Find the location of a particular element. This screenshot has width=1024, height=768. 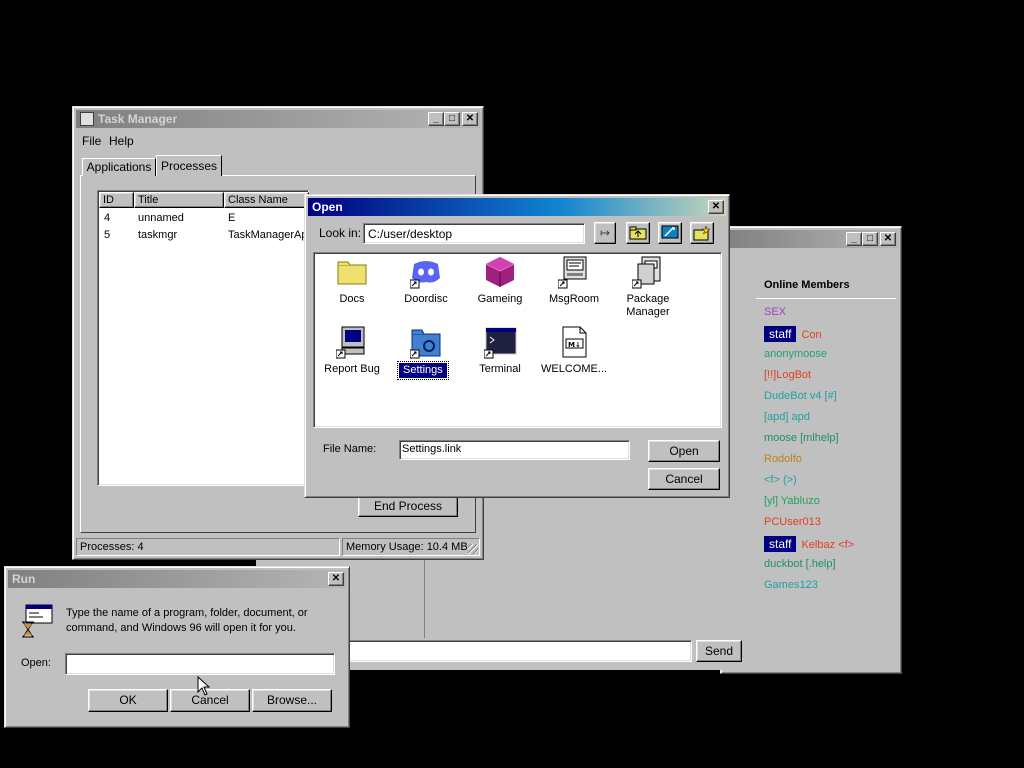

terminal-icon is located at coordinates (500, 342).